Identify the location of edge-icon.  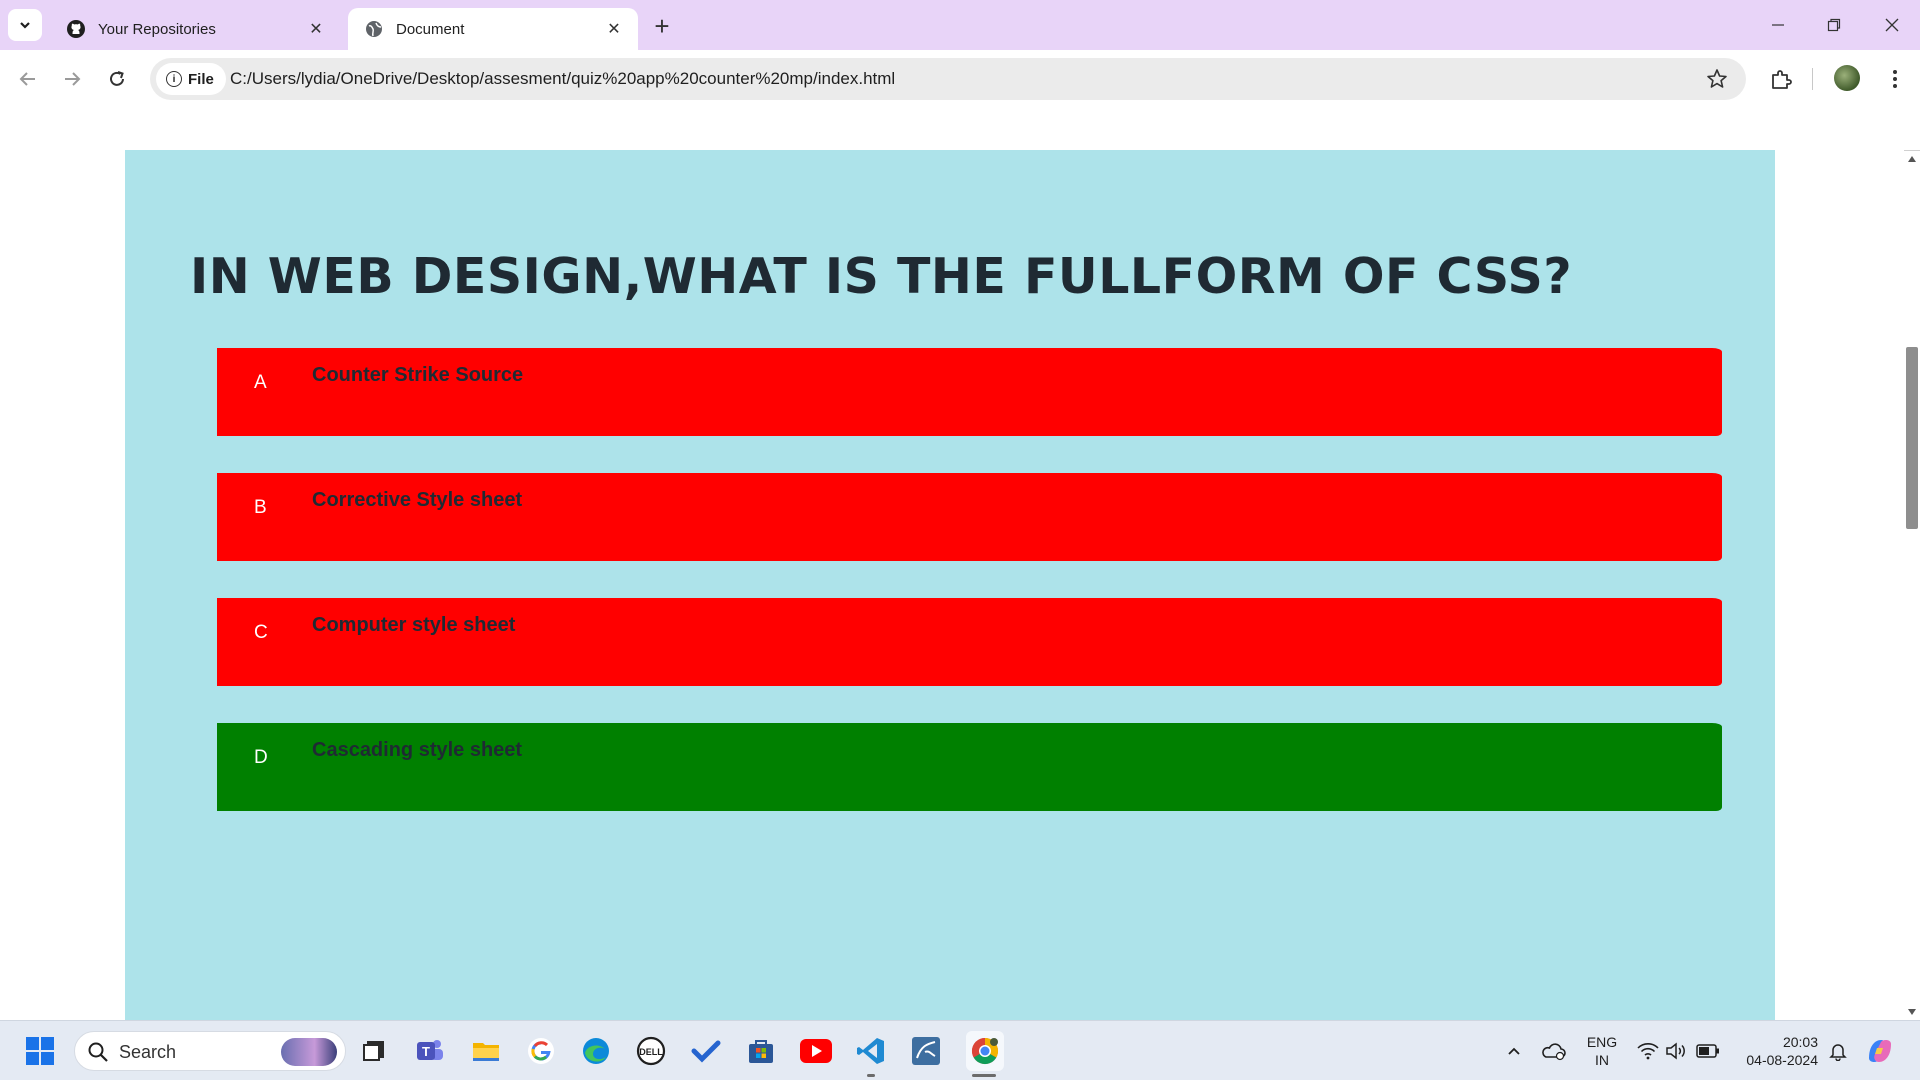
(596, 1051).